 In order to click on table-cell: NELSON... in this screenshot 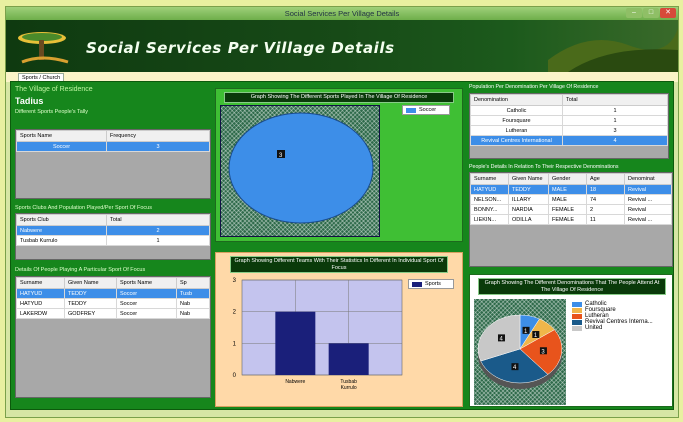, I will do `click(489, 199)`.